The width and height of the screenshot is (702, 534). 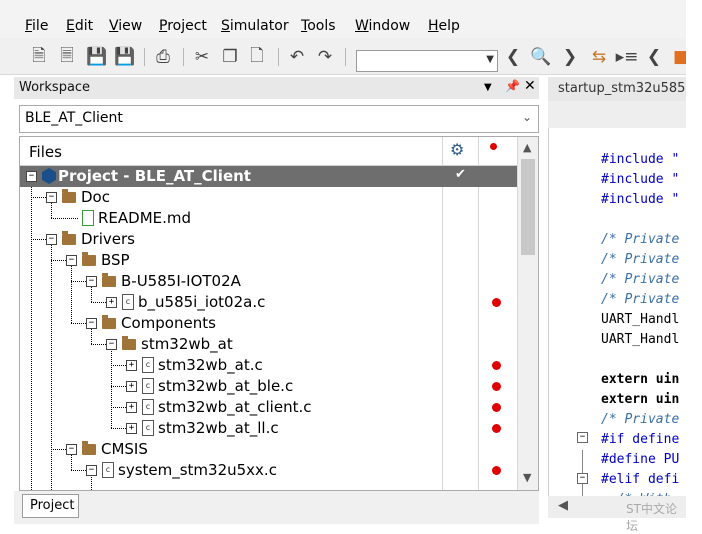 What do you see at coordinates (96, 57) in the screenshot?
I see `save-icon: 💾` at bounding box center [96, 57].